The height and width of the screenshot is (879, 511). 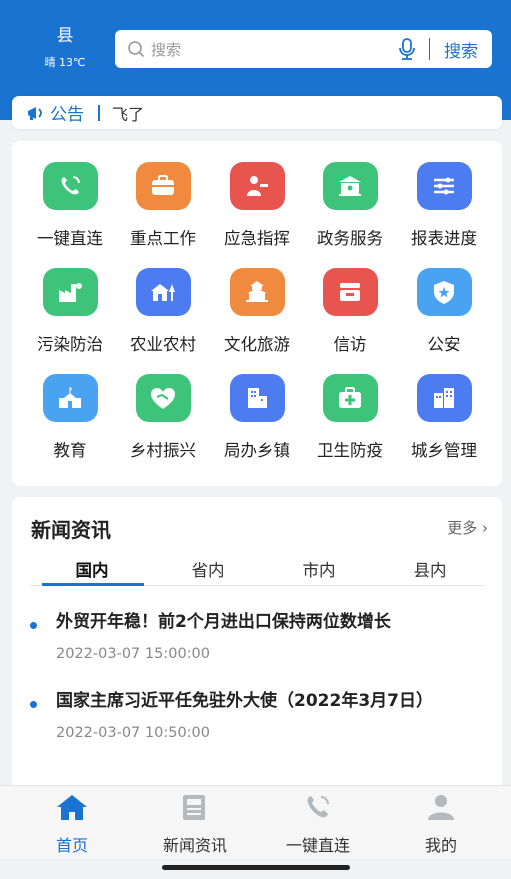 I want to click on phone-call-icon, so click(x=70, y=185).